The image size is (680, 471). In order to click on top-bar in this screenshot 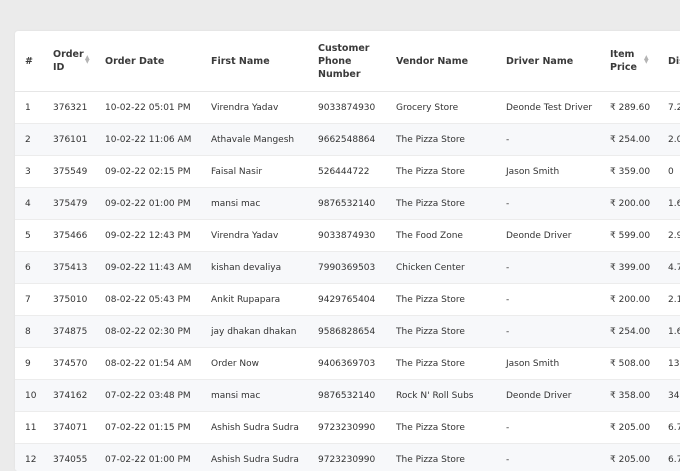, I will do `click(340, 13)`.